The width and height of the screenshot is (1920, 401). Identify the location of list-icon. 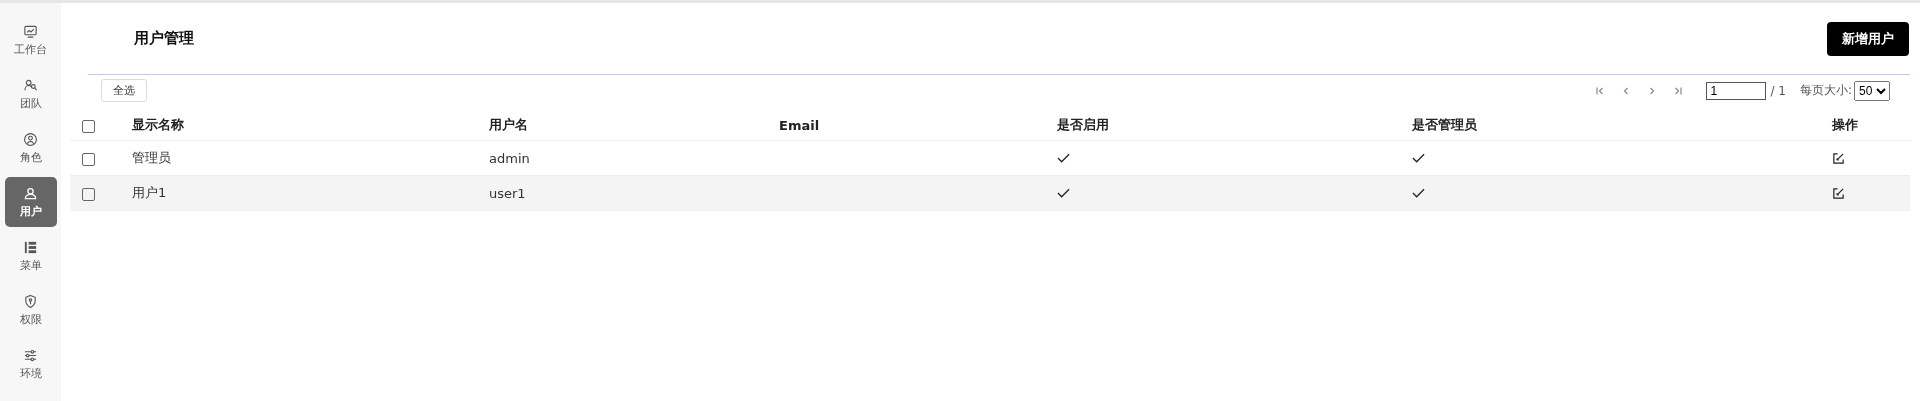
(30, 247).